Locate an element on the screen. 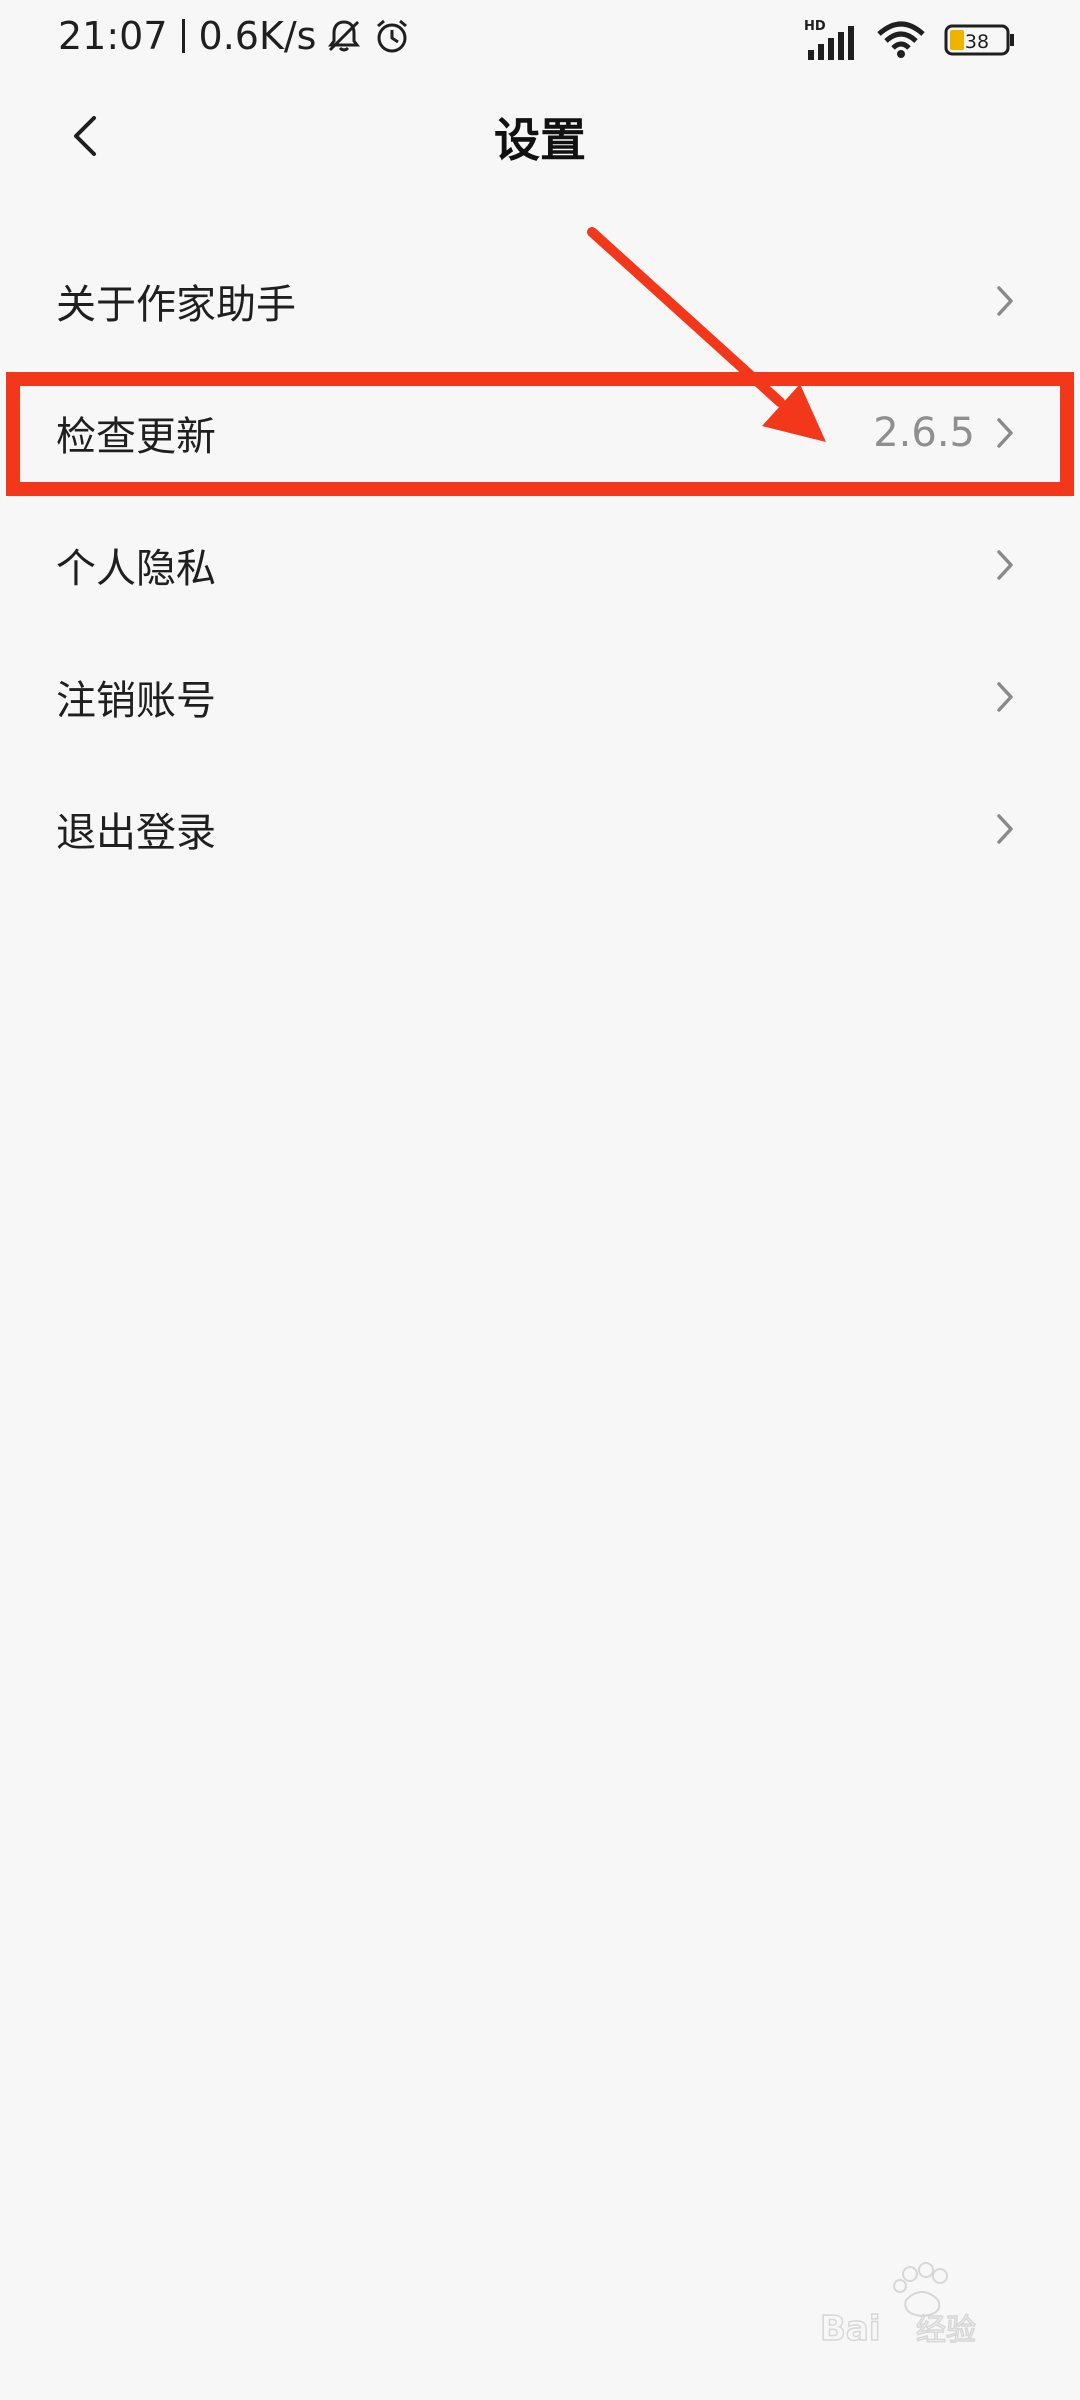  status-time: 21:07 is located at coordinates (113, 36).